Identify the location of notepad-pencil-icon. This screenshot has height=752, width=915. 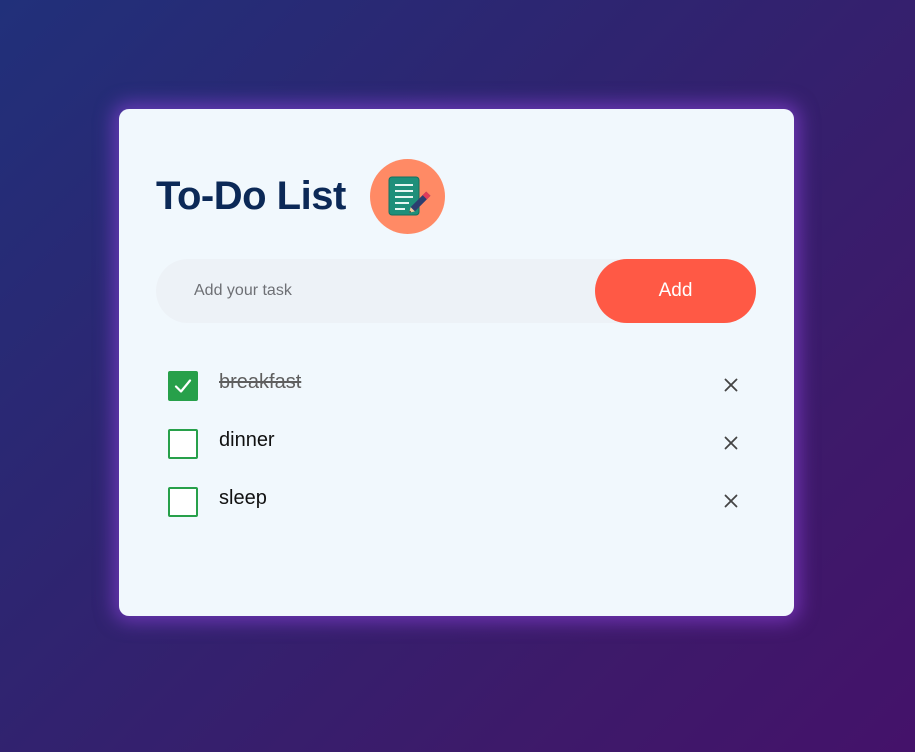
(409, 195).